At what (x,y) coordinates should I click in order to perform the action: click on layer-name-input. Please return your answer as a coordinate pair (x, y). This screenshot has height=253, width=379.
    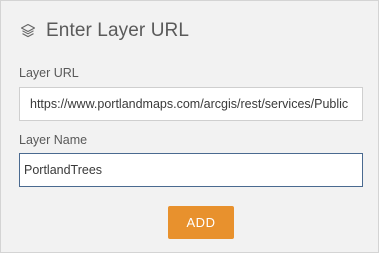
    Looking at the image, I should click on (191, 170).